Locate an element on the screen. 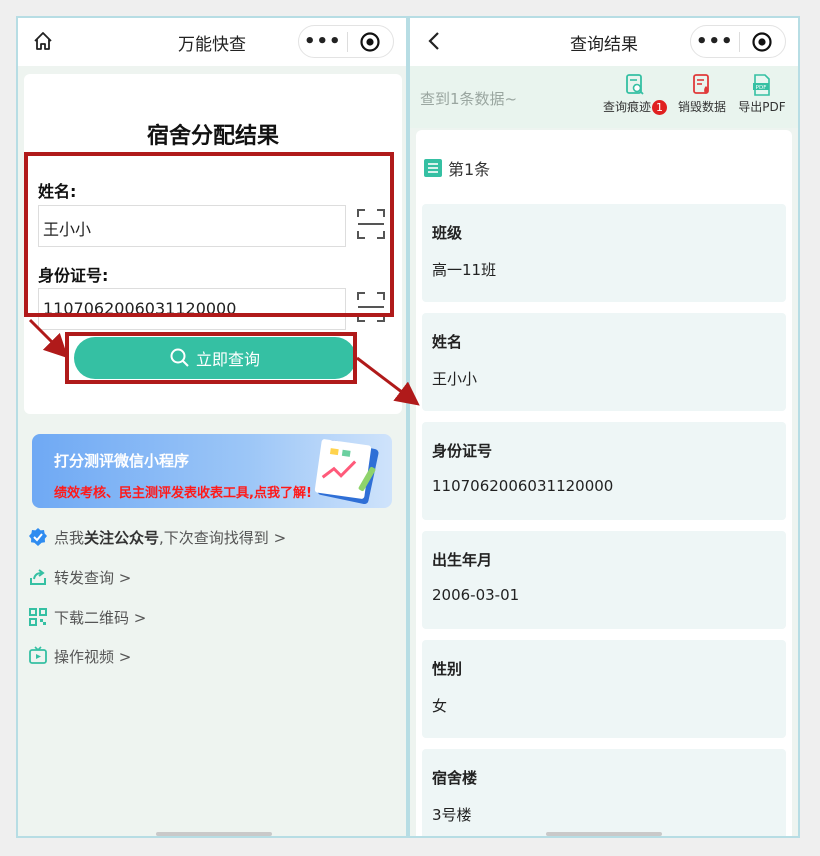  arrow-form-to-button is located at coordinates (48, 338).